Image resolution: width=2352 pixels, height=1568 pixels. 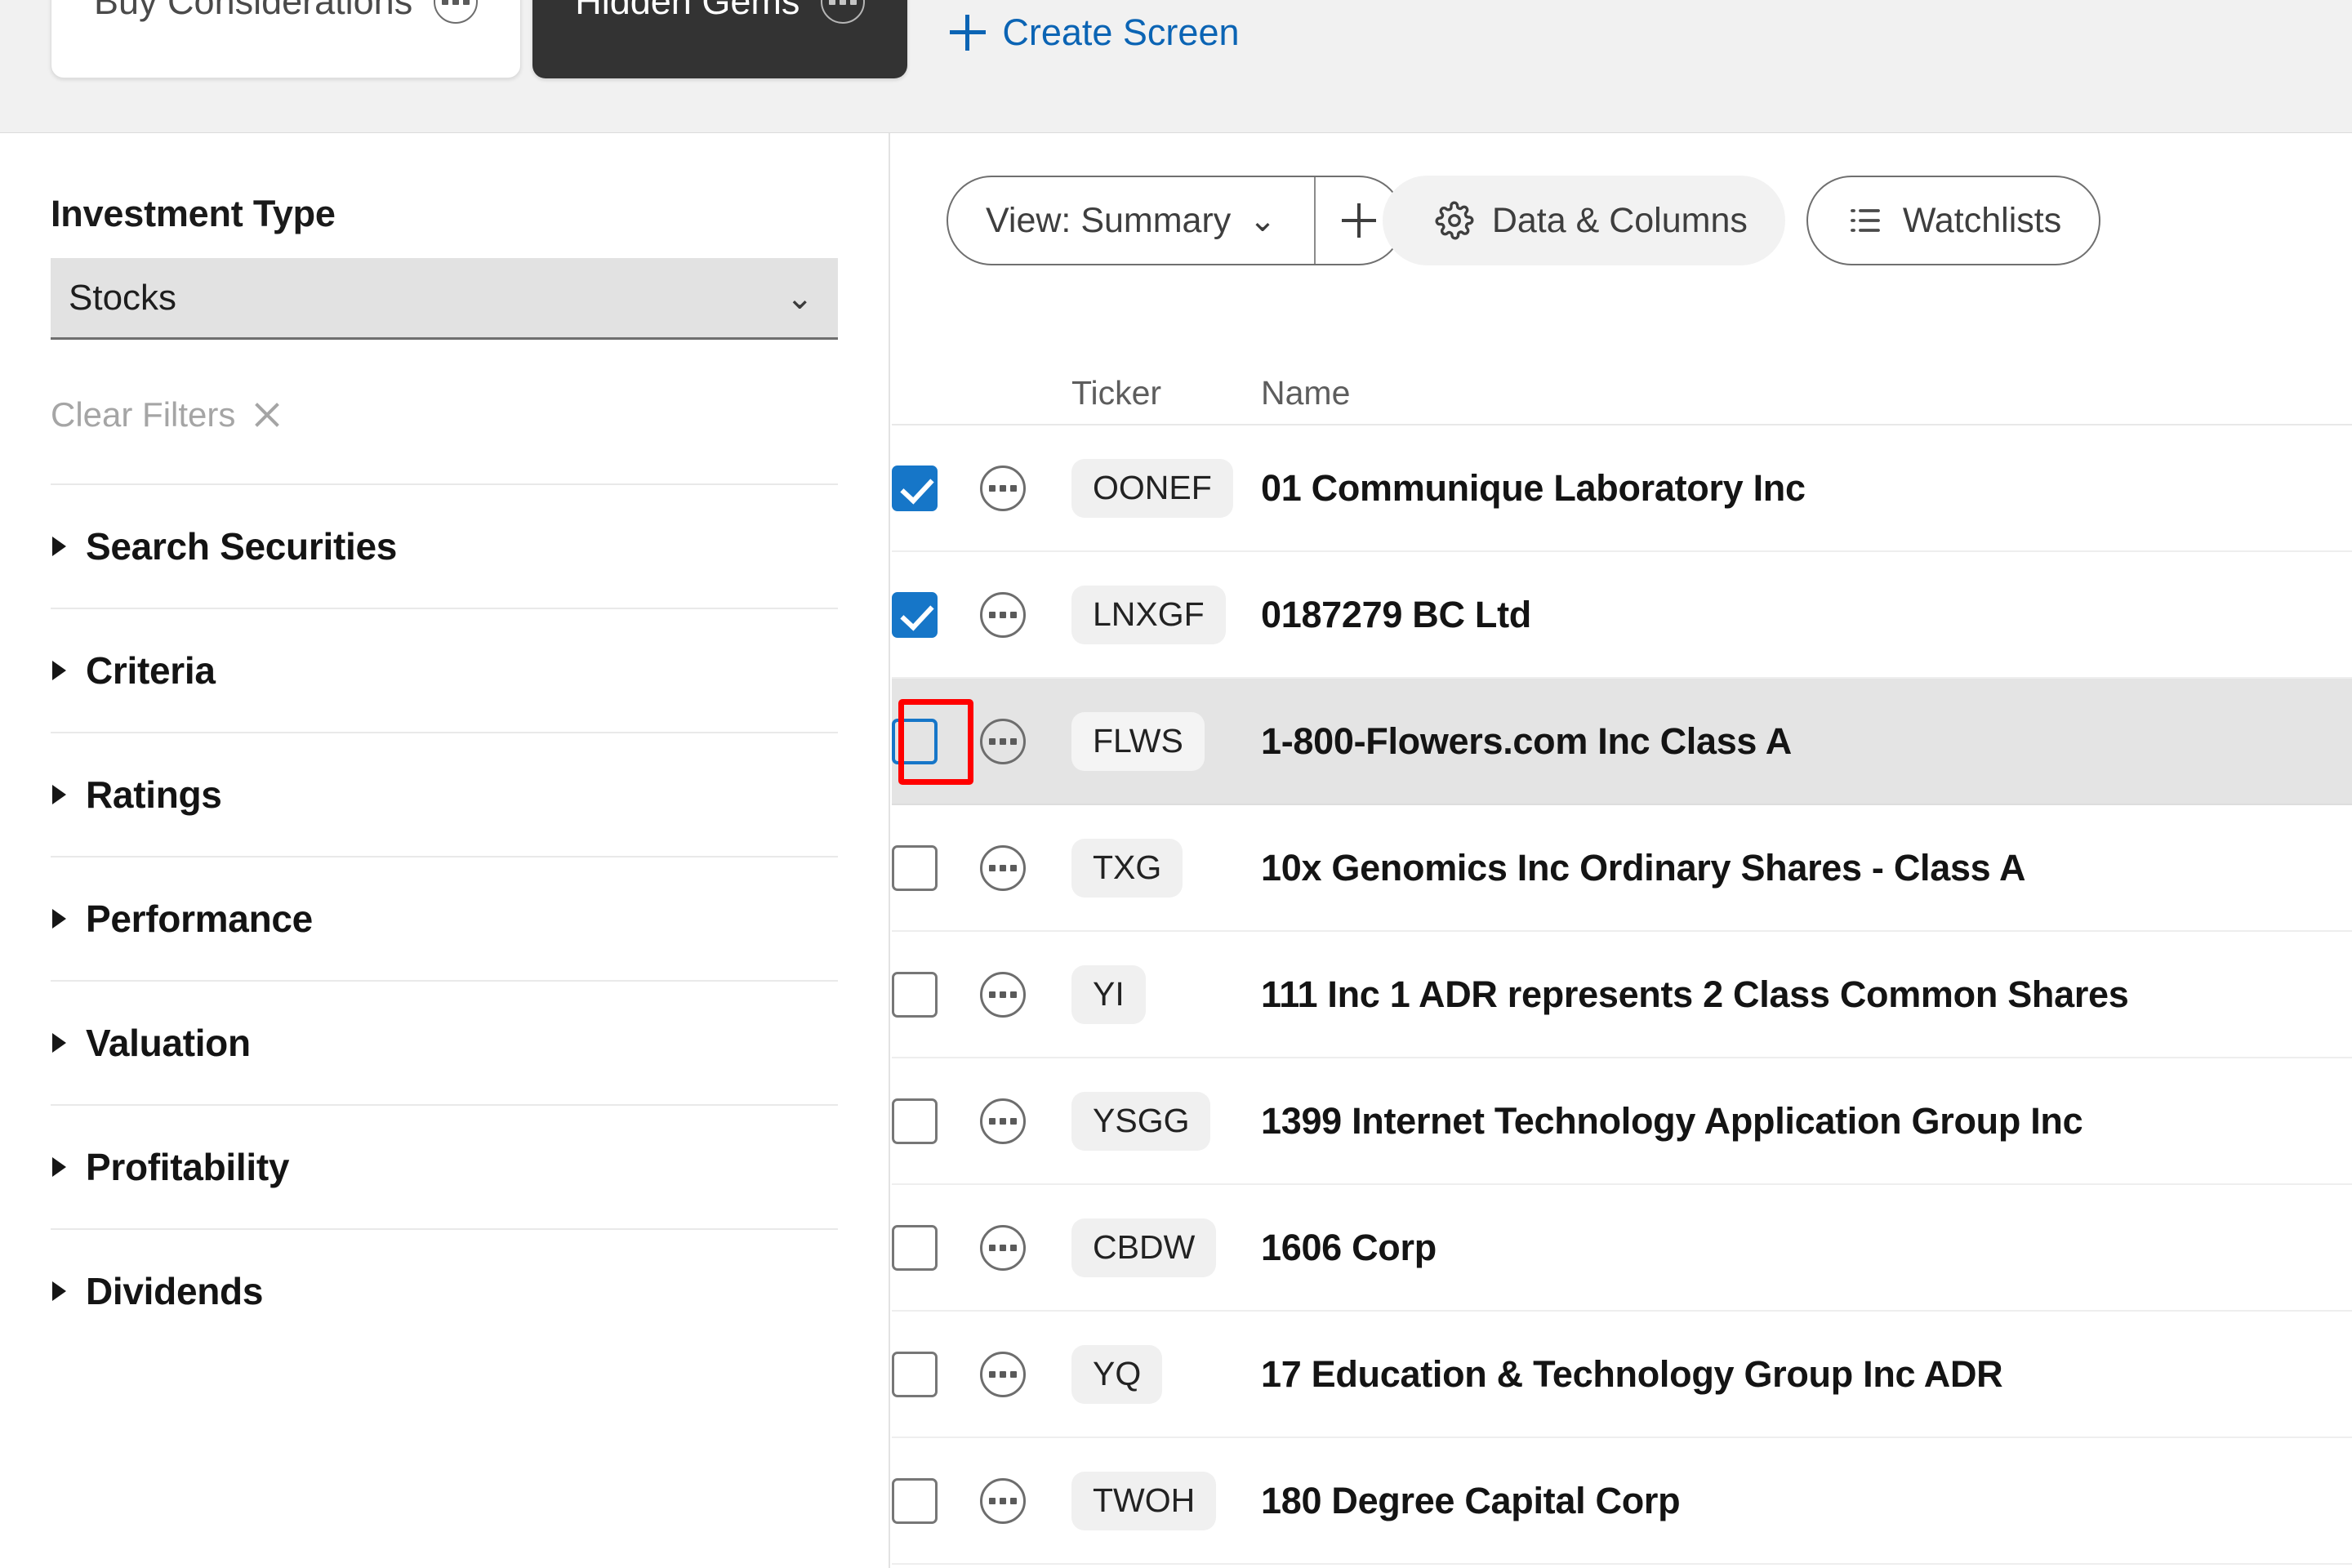 I want to click on row-ticker-cell: YSGG, so click(x=1166, y=1121).